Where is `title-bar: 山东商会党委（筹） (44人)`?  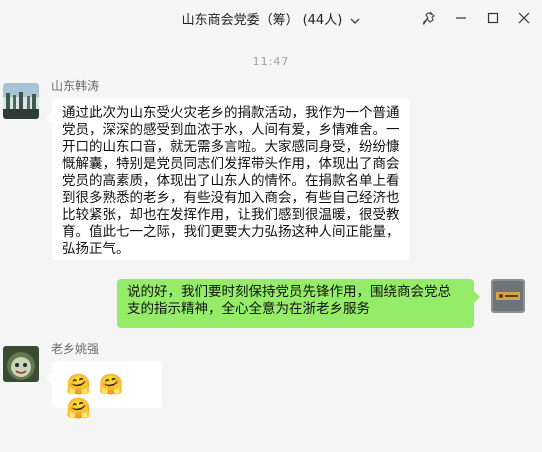 title-bar: 山东商会党委（筹） (44人) is located at coordinates (271, 18).